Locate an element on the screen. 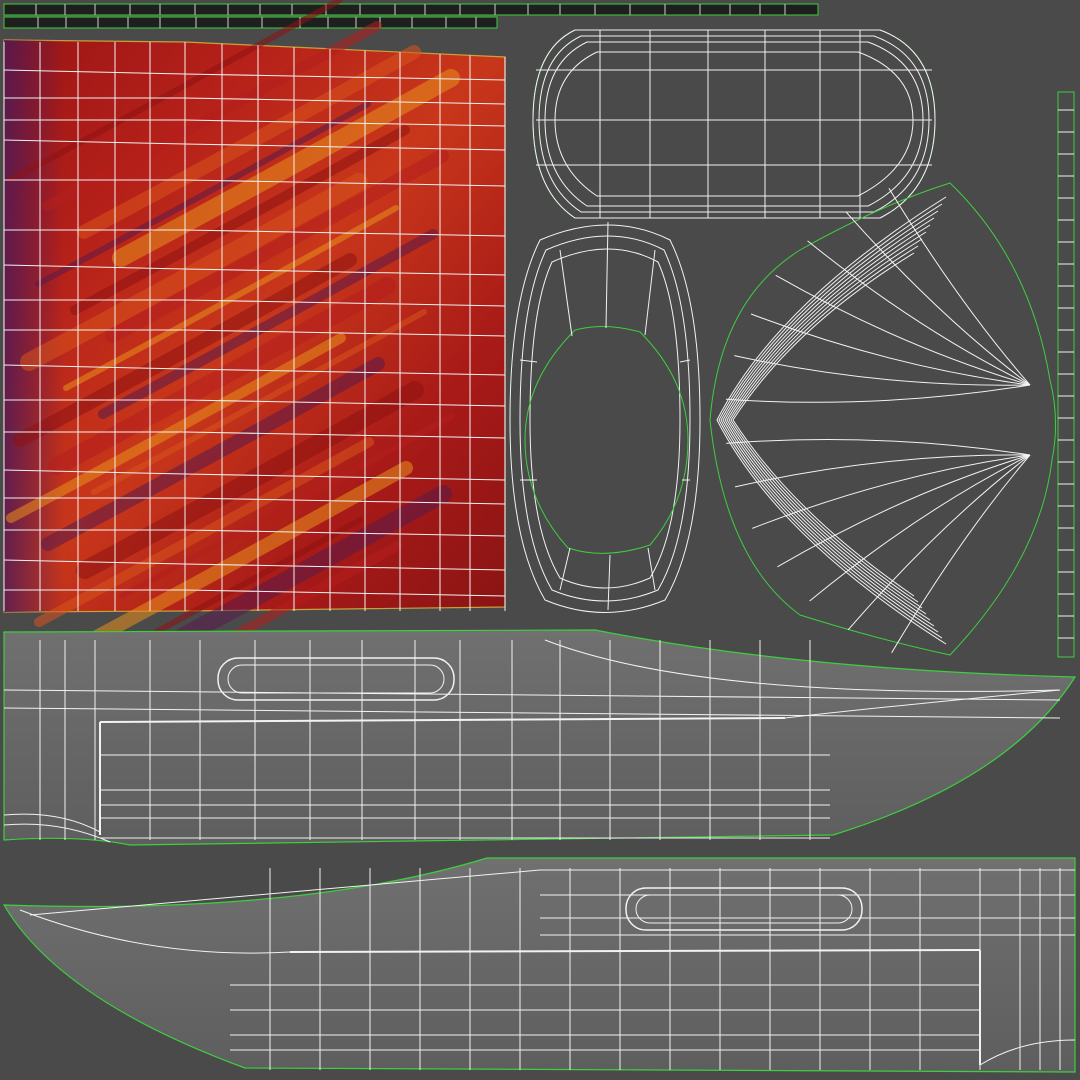 The image size is (1080, 1080). pommel-cap-island is located at coordinates (734, 124).